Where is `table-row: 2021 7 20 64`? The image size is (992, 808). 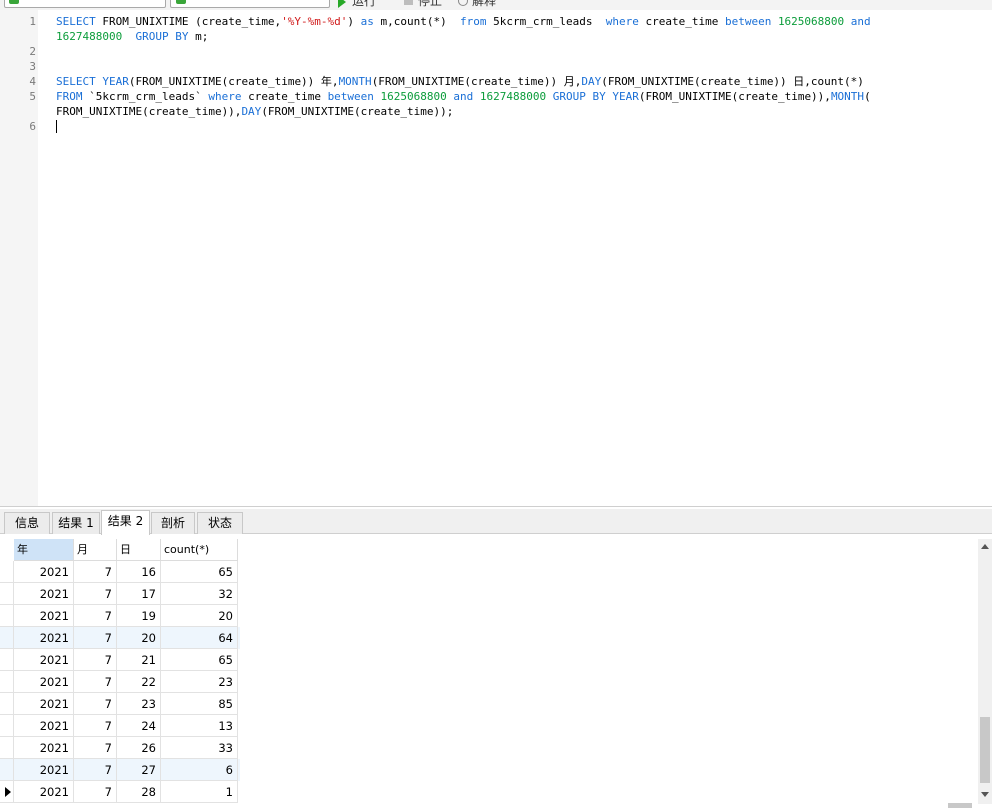
table-row: 2021 7 20 64 is located at coordinates (120, 638).